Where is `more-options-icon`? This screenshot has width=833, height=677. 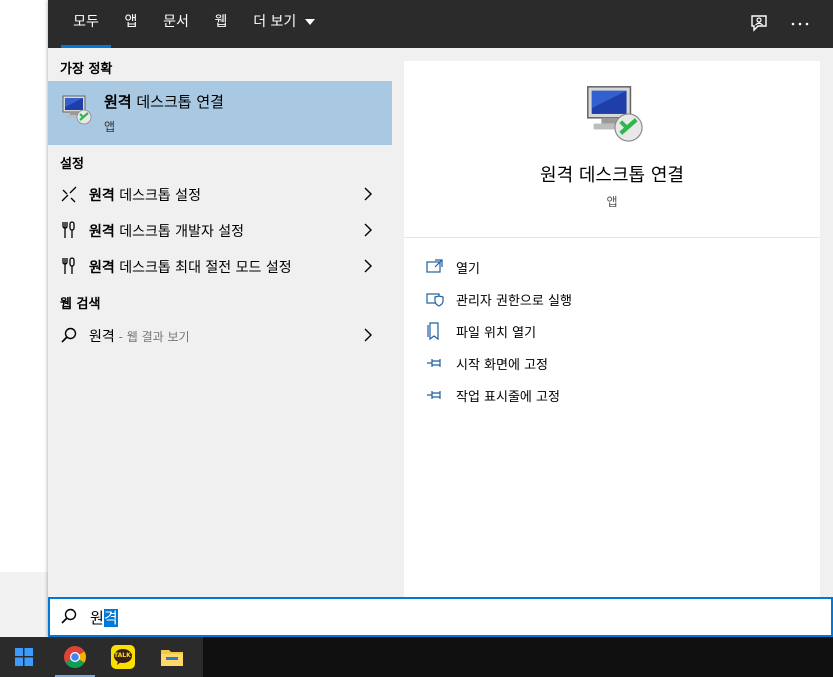
more-options-icon is located at coordinates (800, 24).